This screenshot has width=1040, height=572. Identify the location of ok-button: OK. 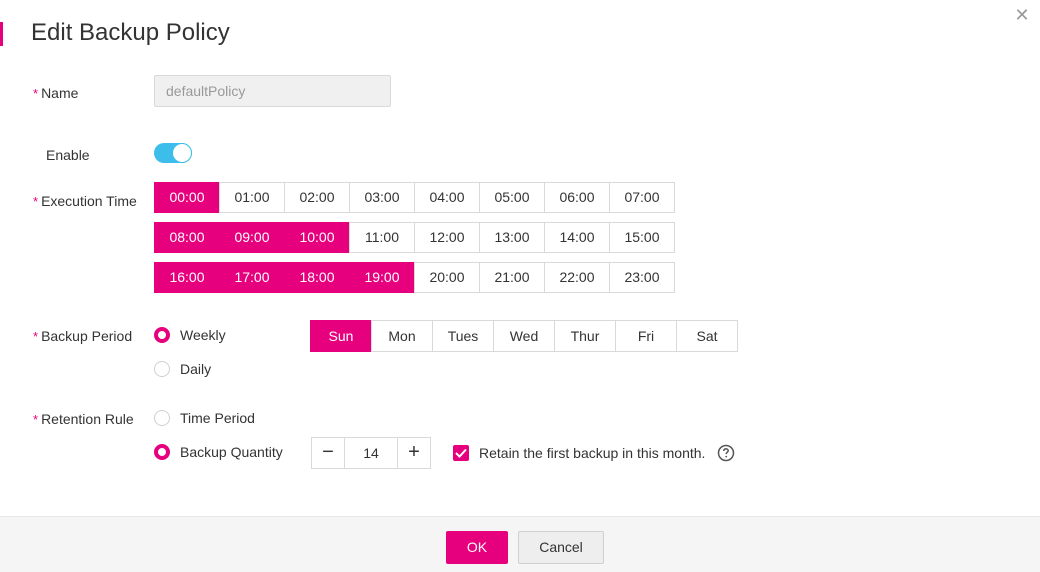
(477, 547).